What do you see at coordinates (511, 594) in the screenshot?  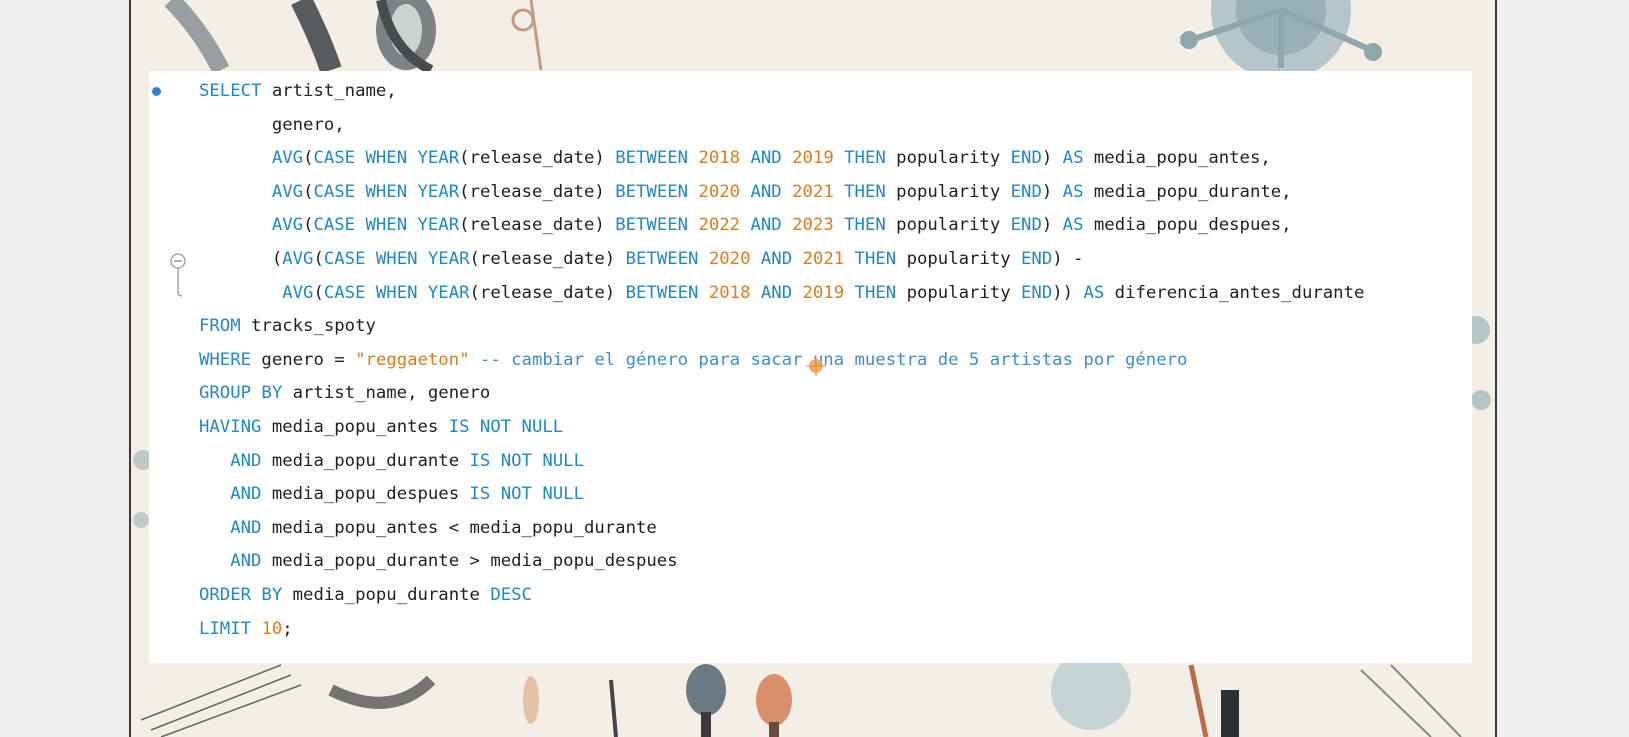 I see `sql-keyword: DESC` at bounding box center [511, 594].